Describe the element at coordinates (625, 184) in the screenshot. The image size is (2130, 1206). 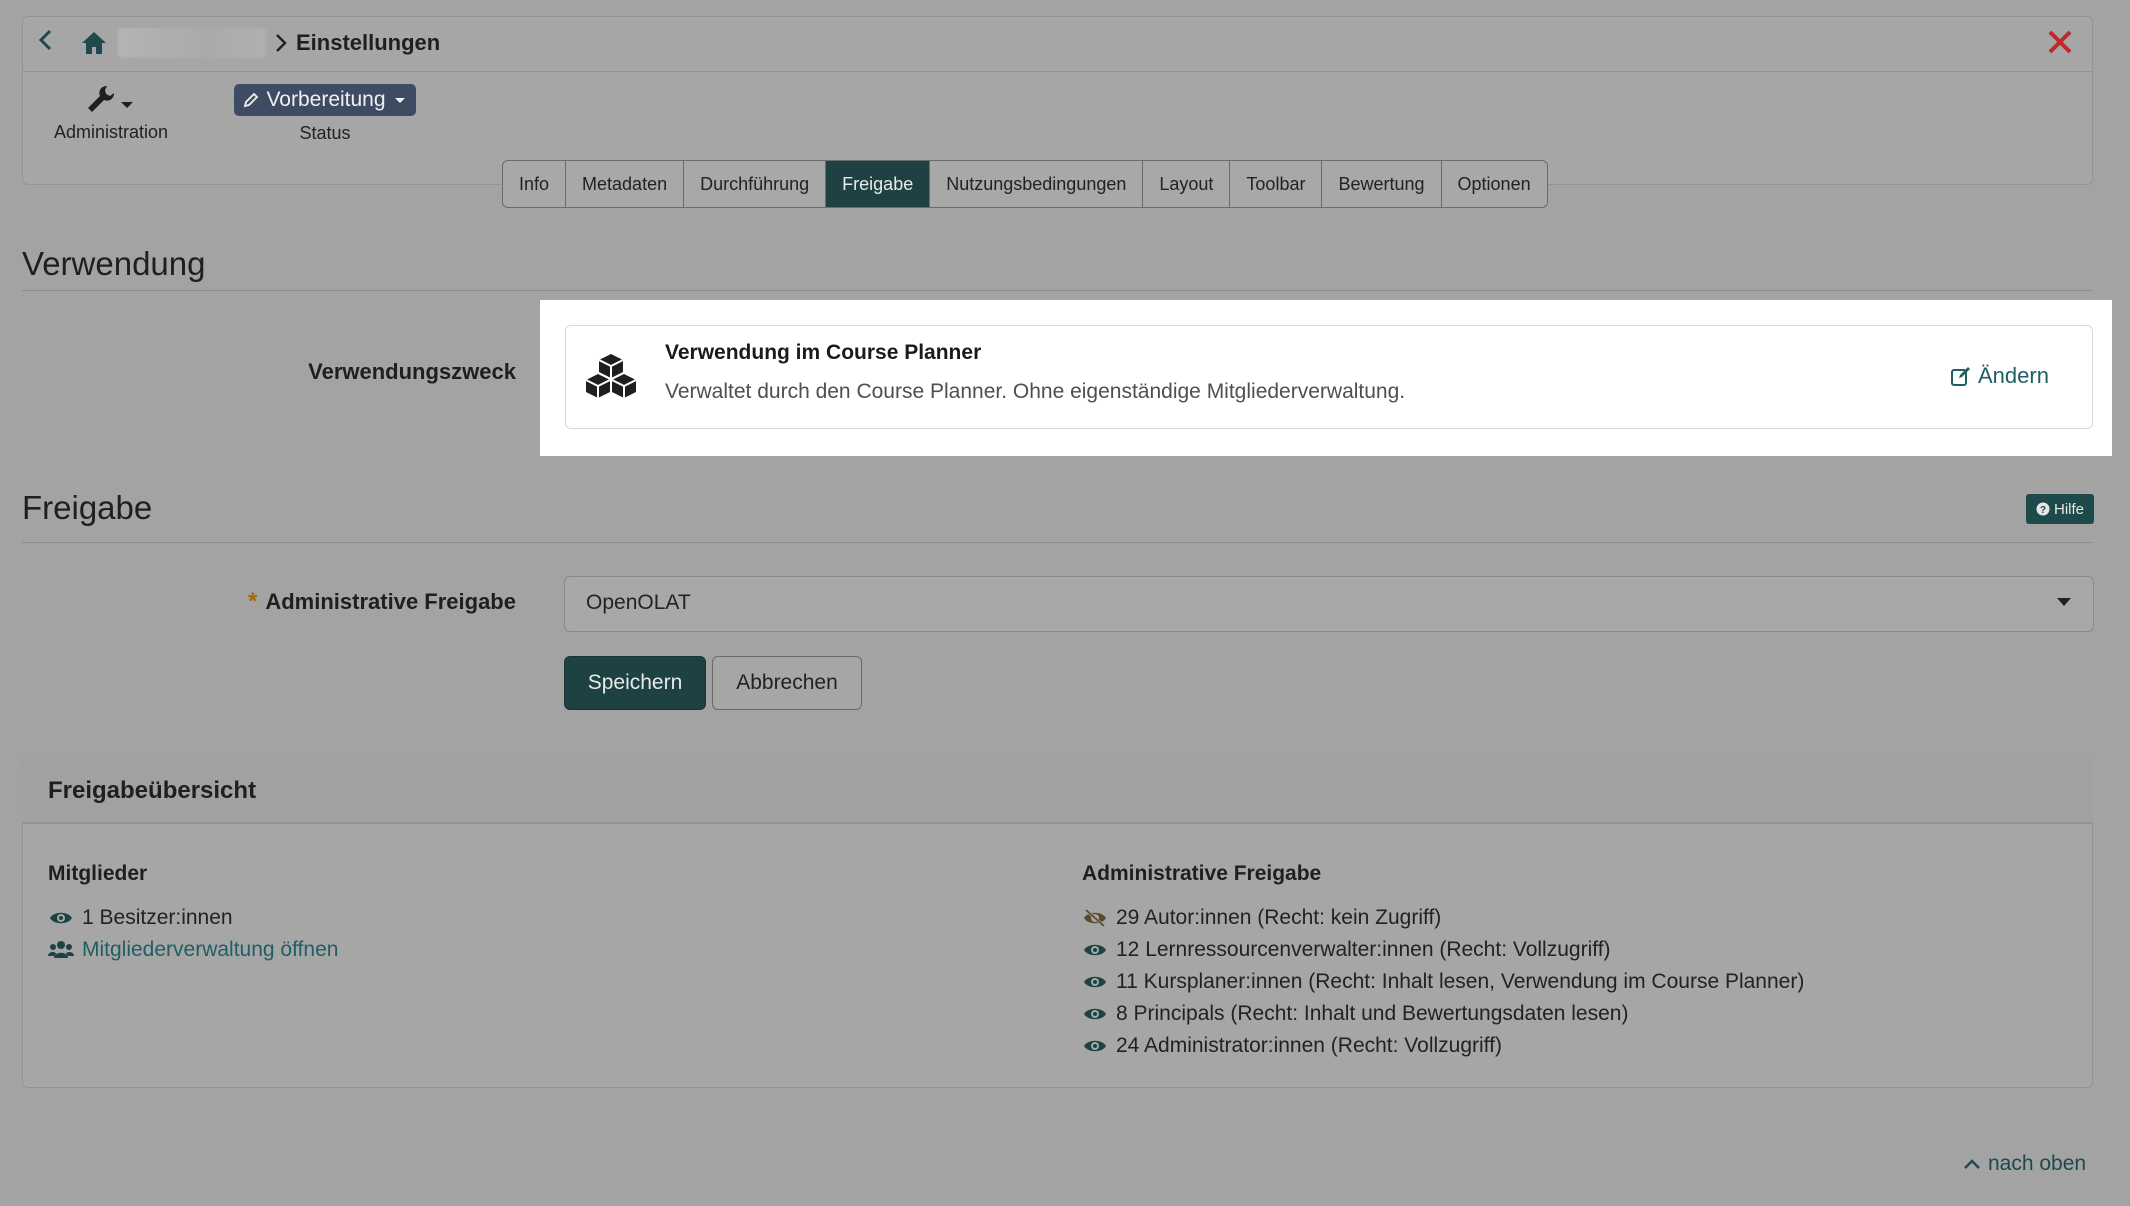
I see `tab-metadaten: Metadaten` at that location.